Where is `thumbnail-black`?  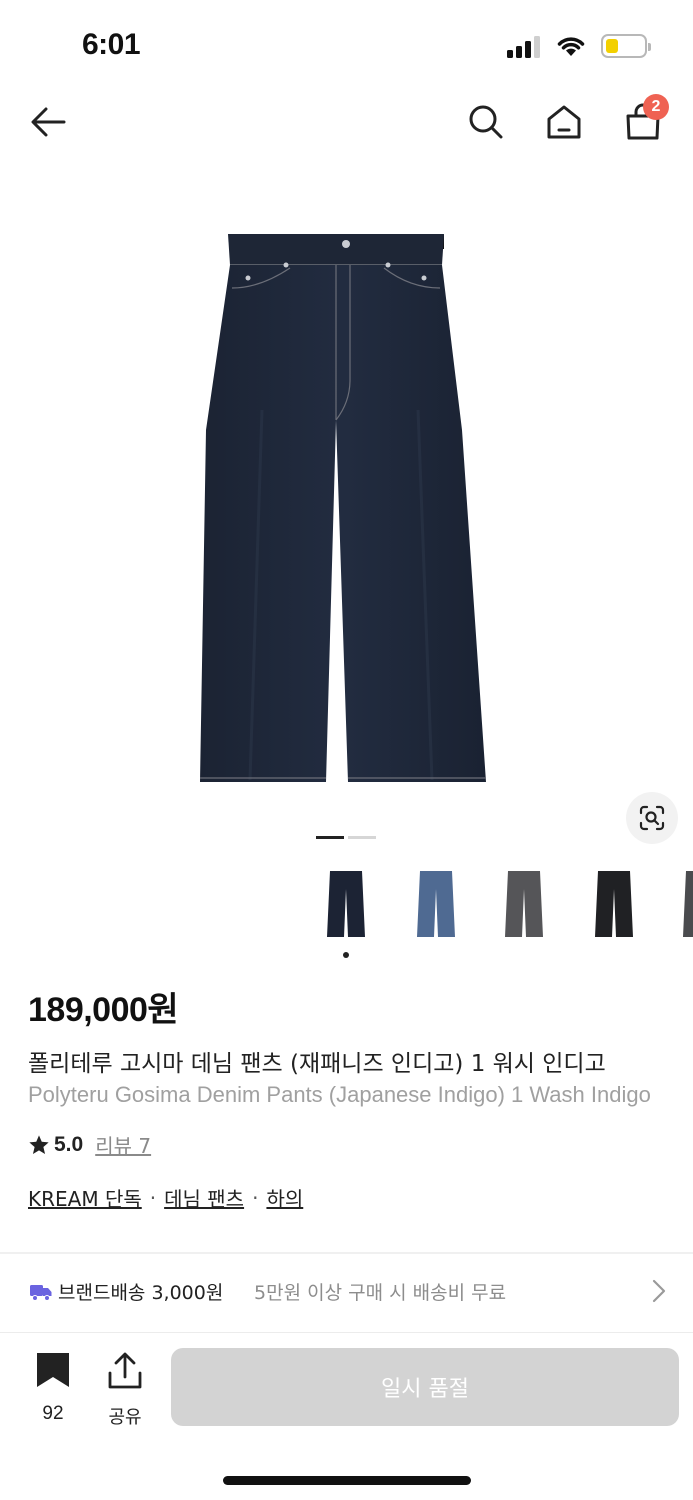 thumbnail-black is located at coordinates (614, 904).